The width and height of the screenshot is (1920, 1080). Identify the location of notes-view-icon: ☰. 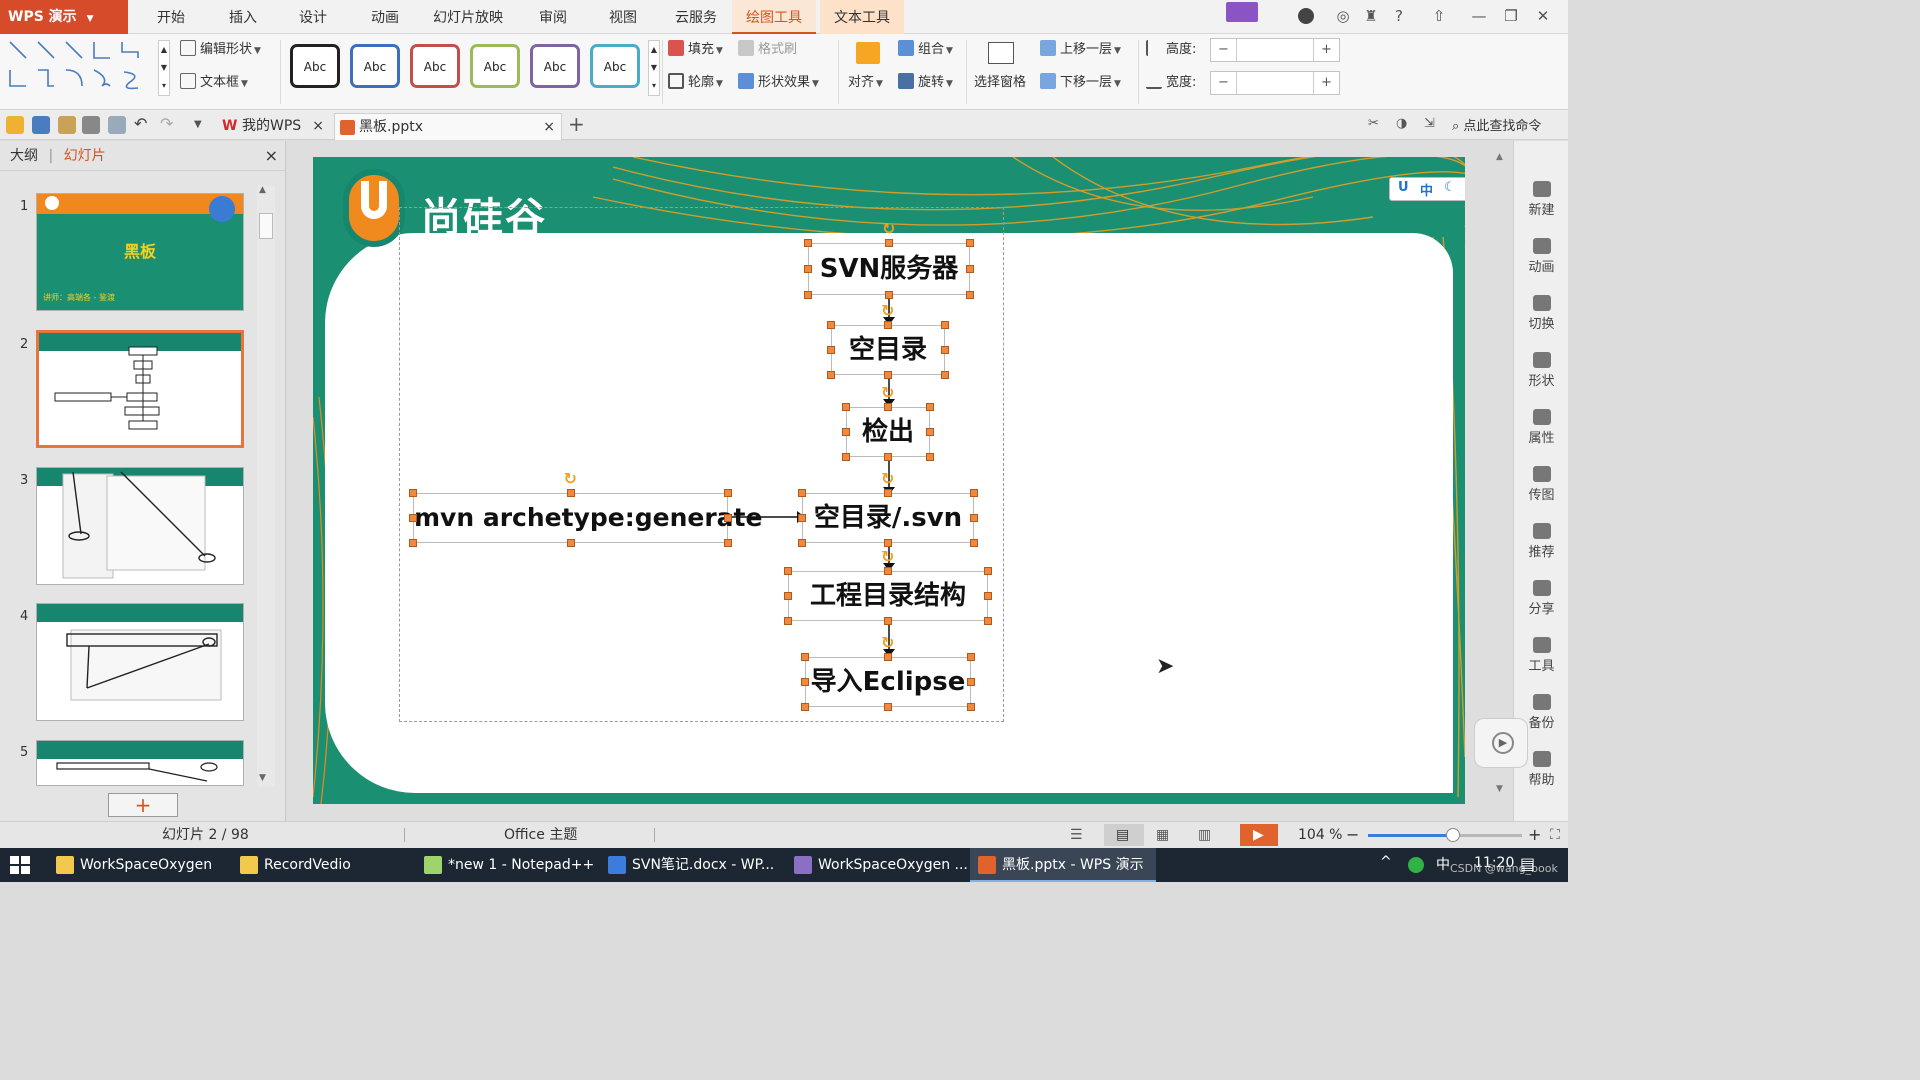
(1076, 835).